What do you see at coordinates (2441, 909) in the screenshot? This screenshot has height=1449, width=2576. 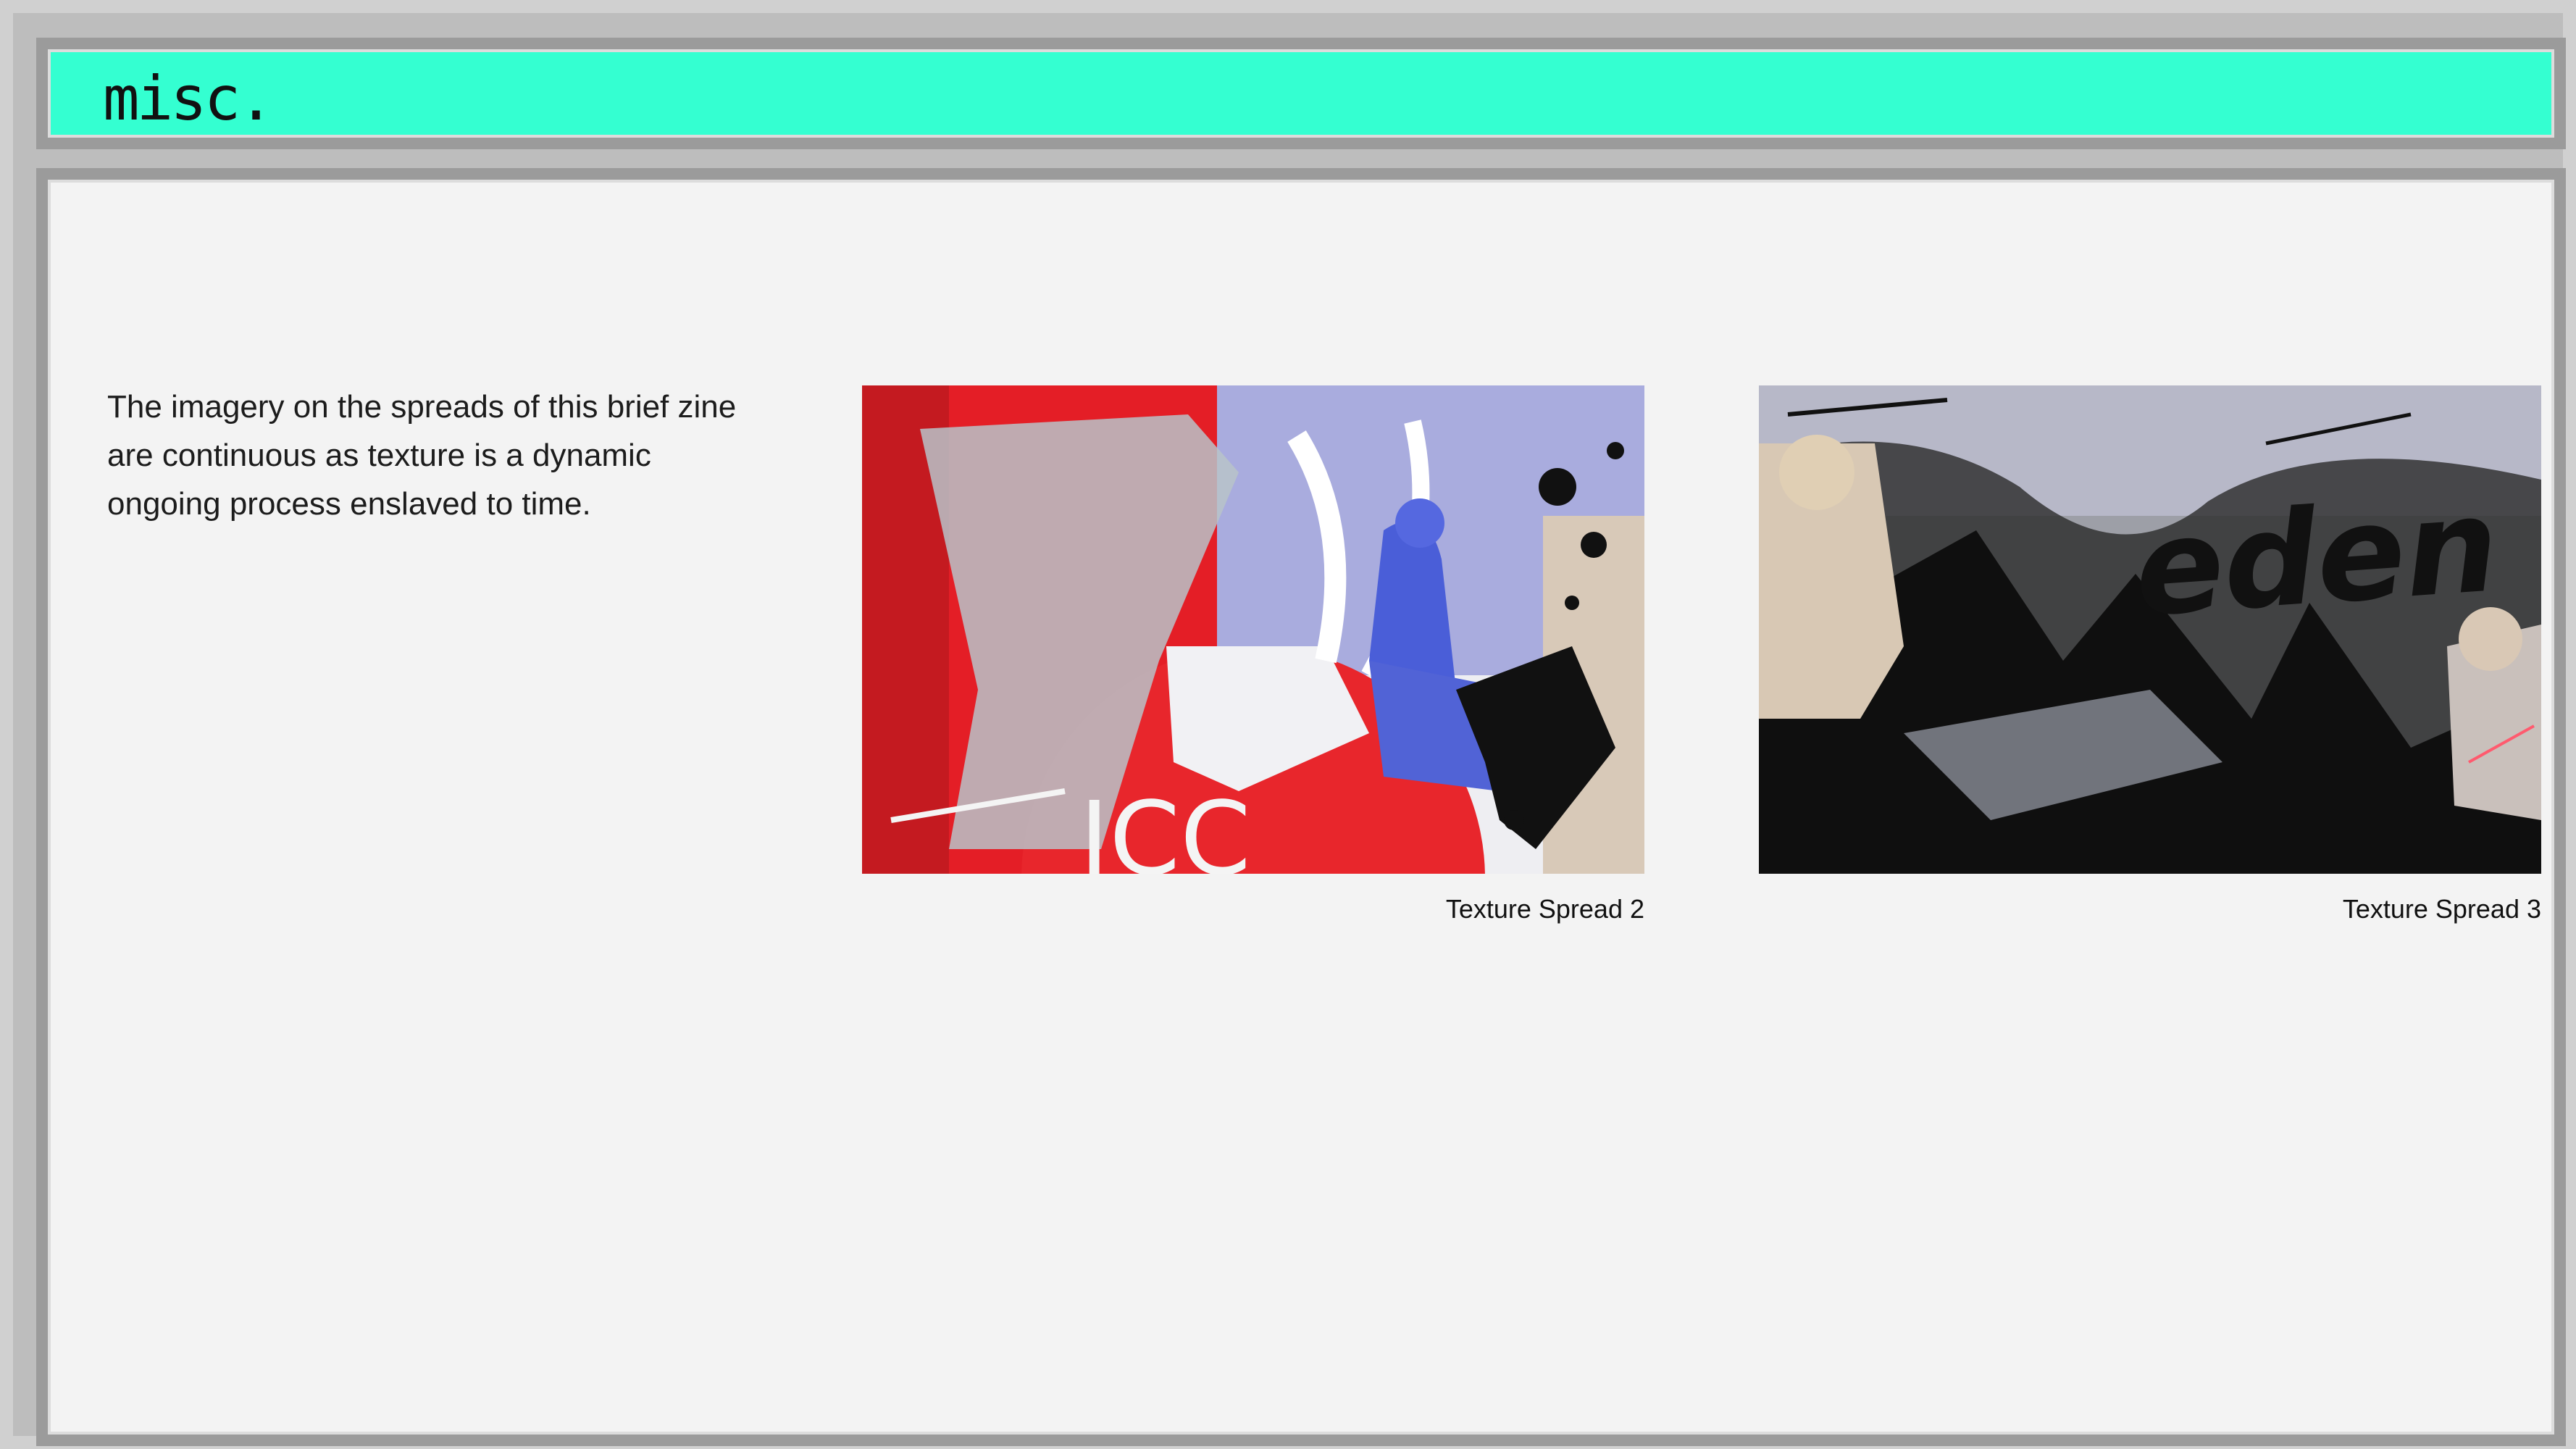 I see `texture-spread-3-caption: Texture Spread 3` at bounding box center [2441, 909].